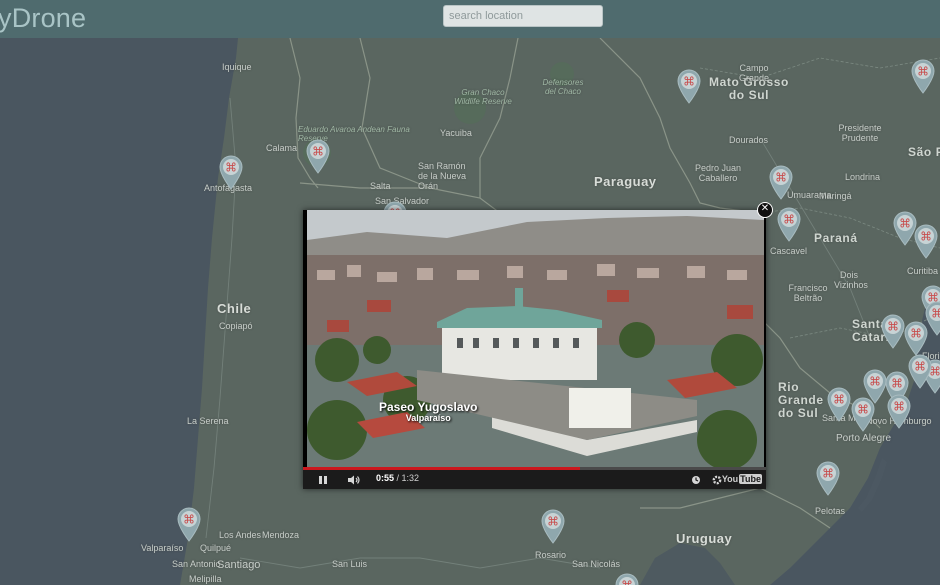 The image size is (940, 585). Describe the element at coordinates (696, 479) in the screenshot. I see `watch-later-icon` at that location.